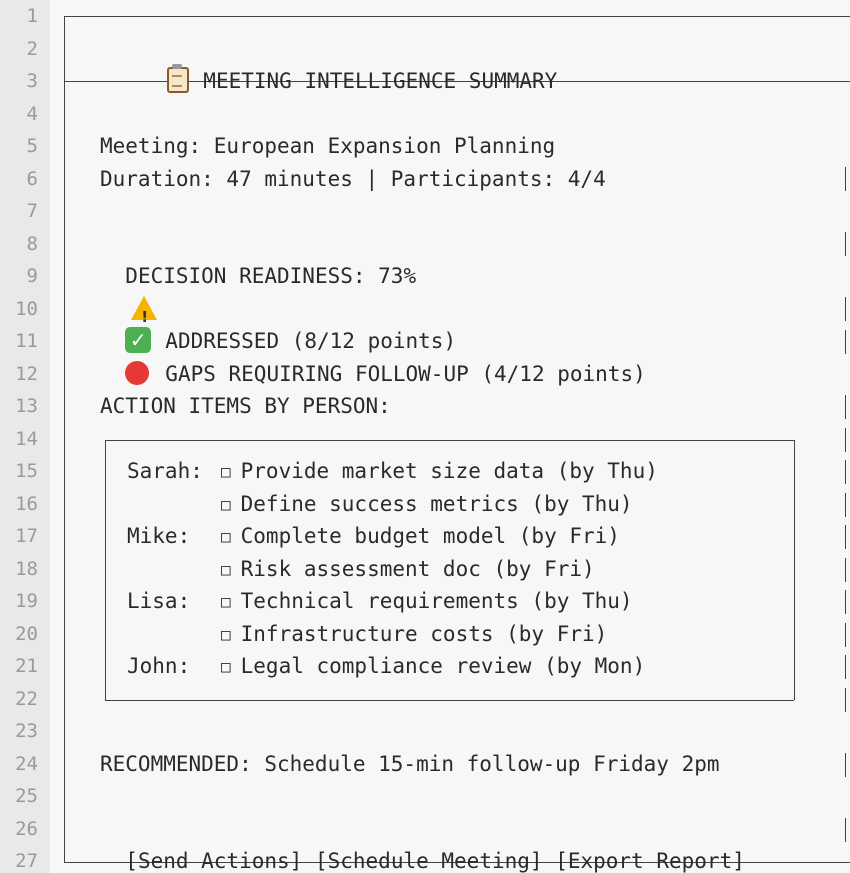  I want to click on action-item: □ Technical requirements (by Thu), so click(427, 601).